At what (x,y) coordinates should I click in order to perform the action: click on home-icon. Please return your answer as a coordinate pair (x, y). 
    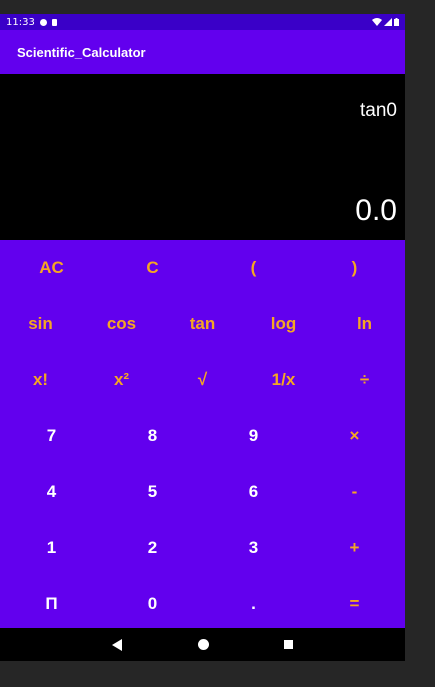
    Looking at the image, I should click on (203, 644).